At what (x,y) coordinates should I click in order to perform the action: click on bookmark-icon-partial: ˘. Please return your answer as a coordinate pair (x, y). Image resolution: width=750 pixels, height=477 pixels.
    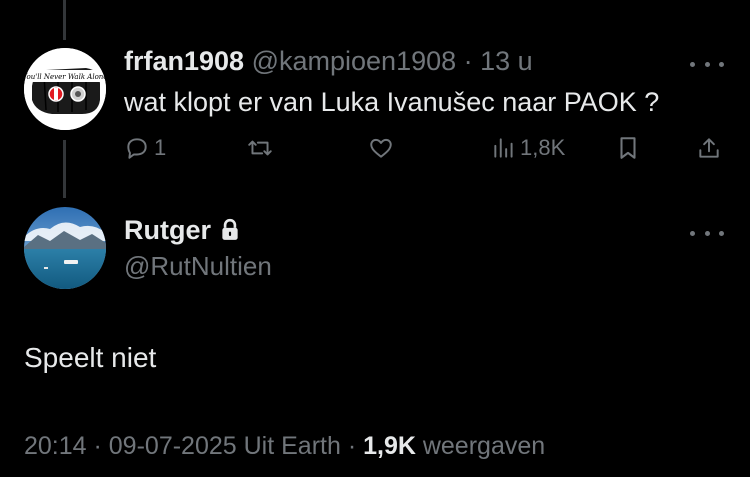
    Looking at the image, I should click on (563, 3).